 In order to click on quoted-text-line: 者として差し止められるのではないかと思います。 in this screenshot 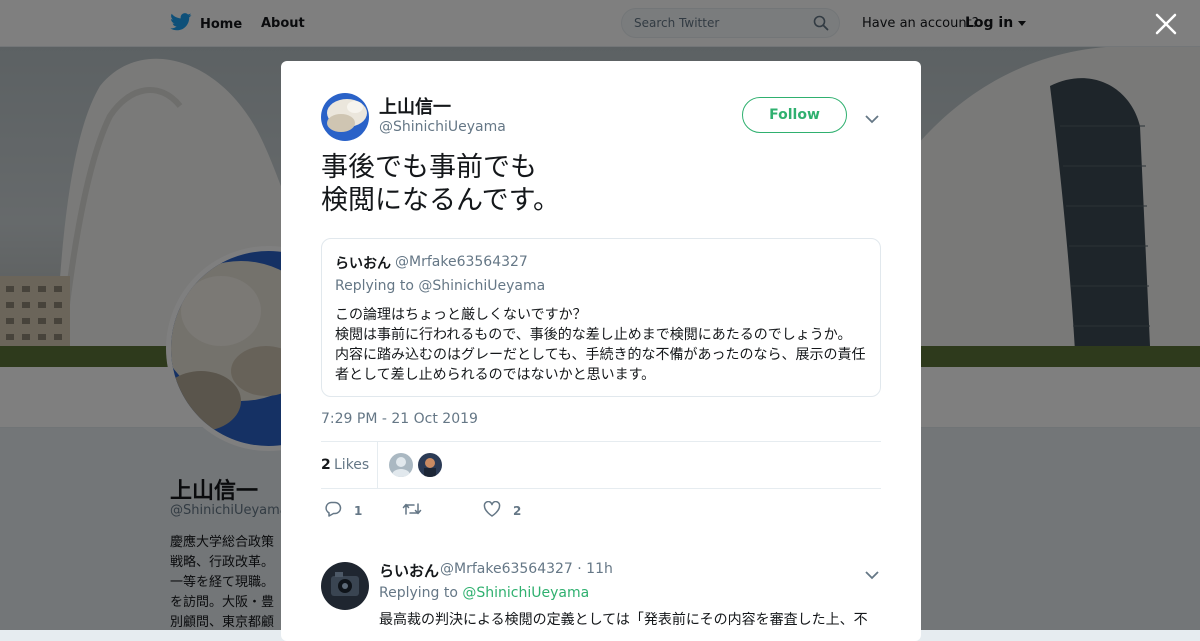, I will do `click(495, 375)`.